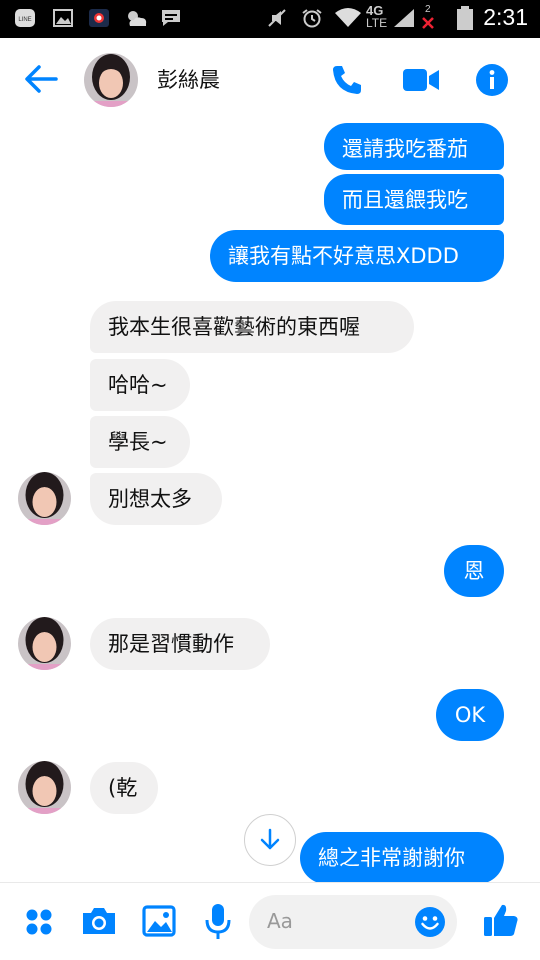 The width and height of the screenshot is (540, 960). What do you see at coordinates (171, 18) in the screenshot?
I see `message-icon` at bounding box center [171, 18].